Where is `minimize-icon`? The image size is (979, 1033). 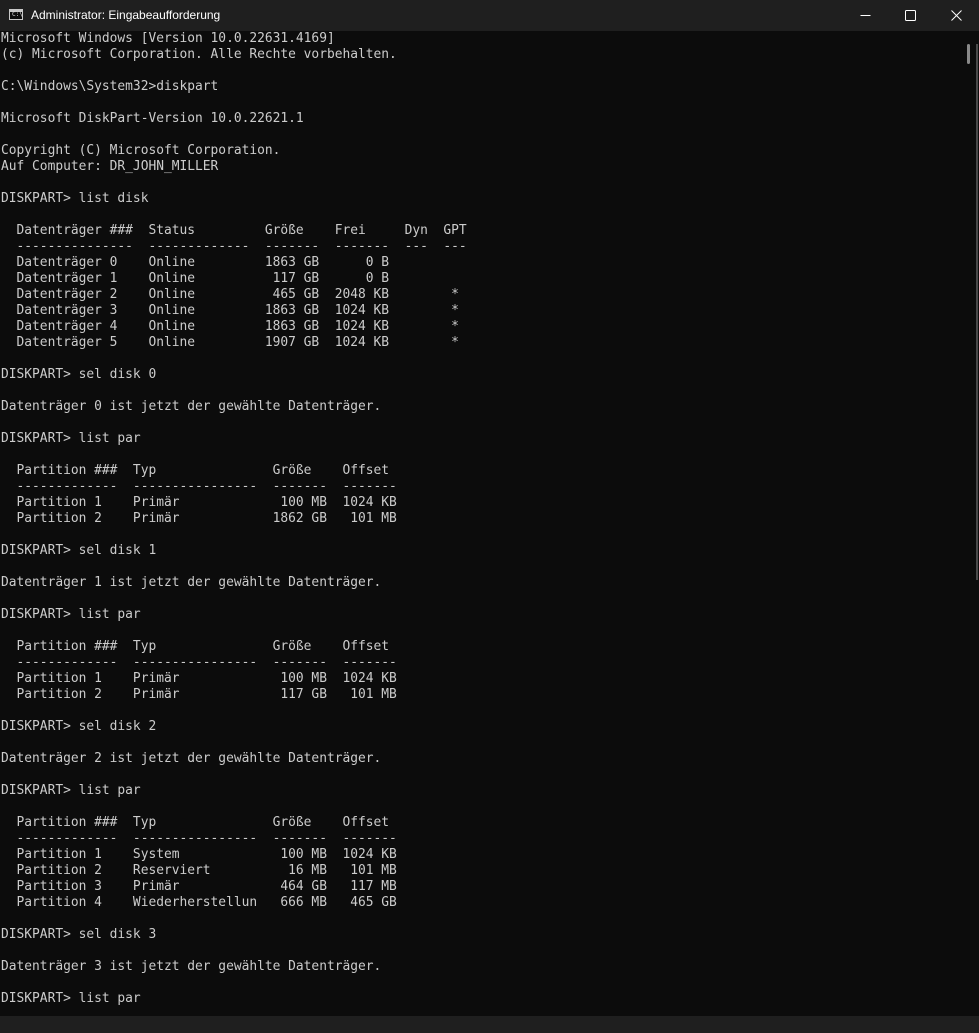
minimize-icon is located at coordinates (865, 15).